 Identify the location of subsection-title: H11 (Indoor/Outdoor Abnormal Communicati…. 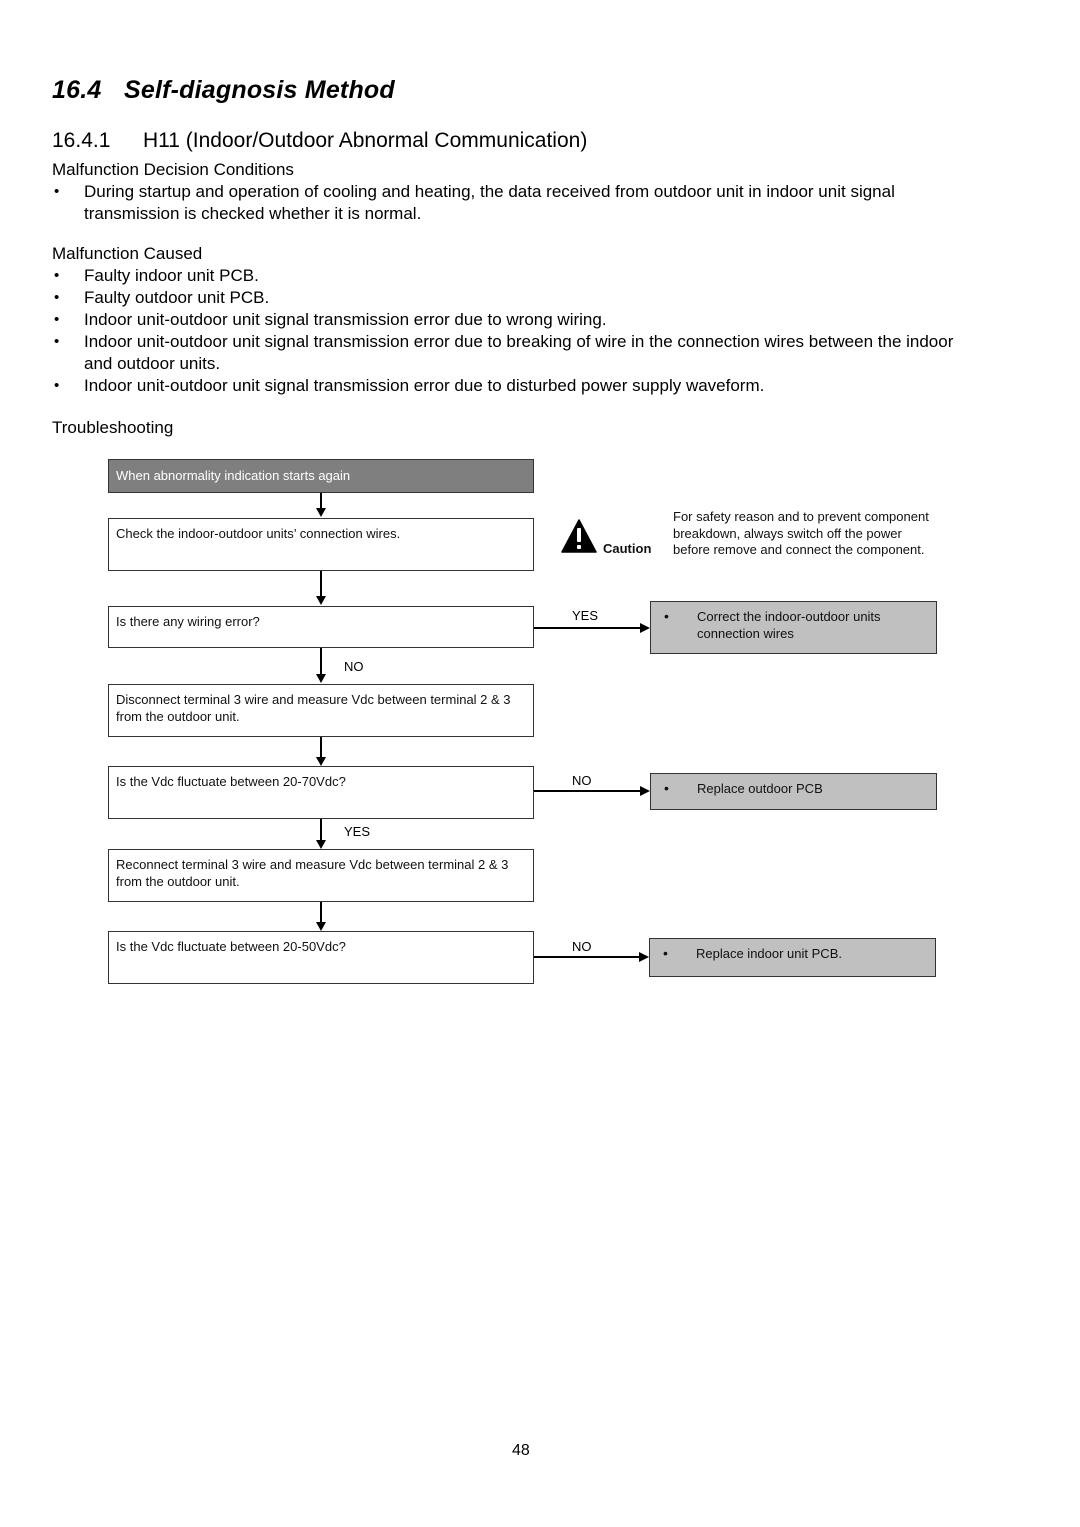
(365, 140).